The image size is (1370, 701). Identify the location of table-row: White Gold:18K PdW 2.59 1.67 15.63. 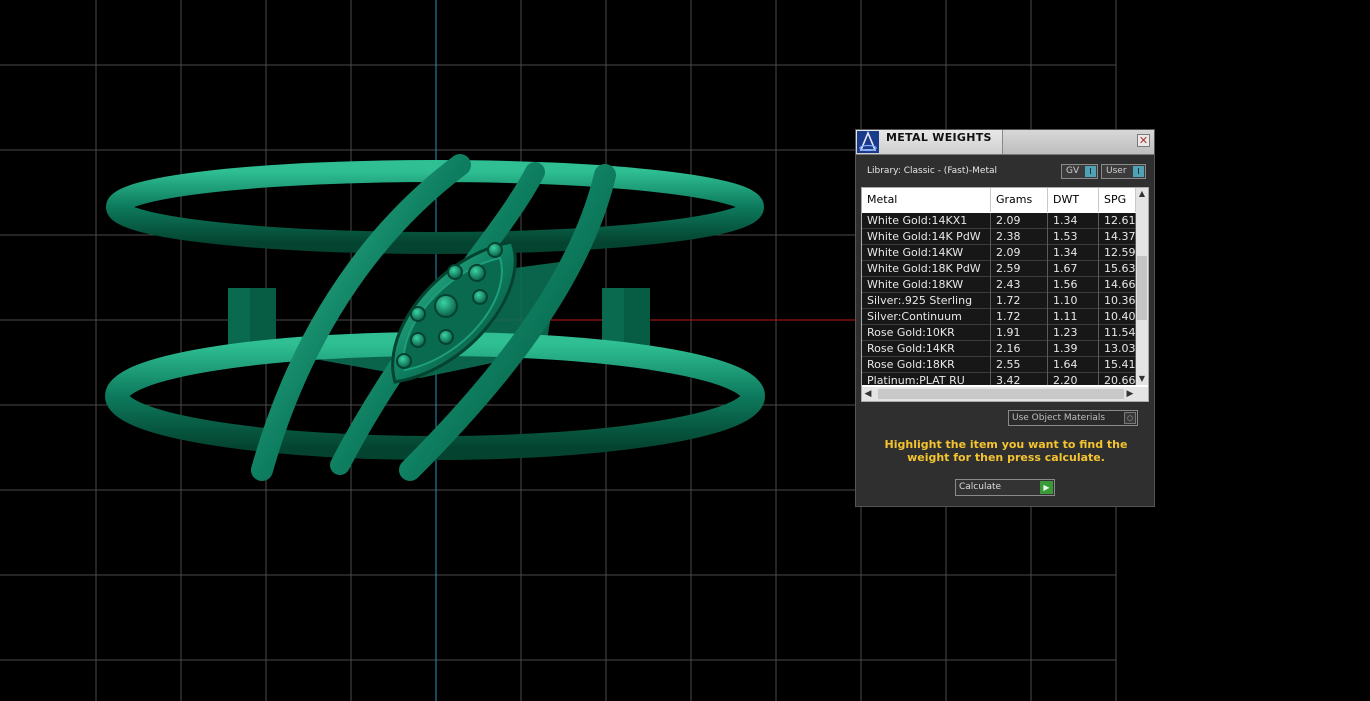
(999, 269).